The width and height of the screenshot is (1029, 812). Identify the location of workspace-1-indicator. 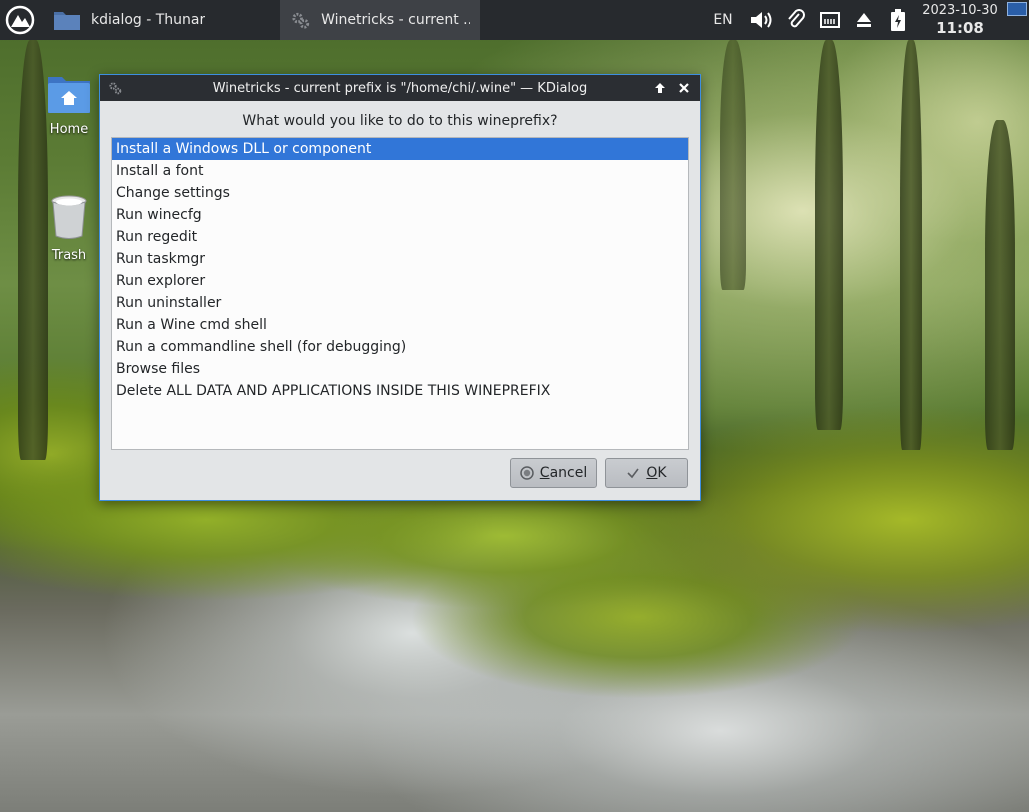
(1017, 9).